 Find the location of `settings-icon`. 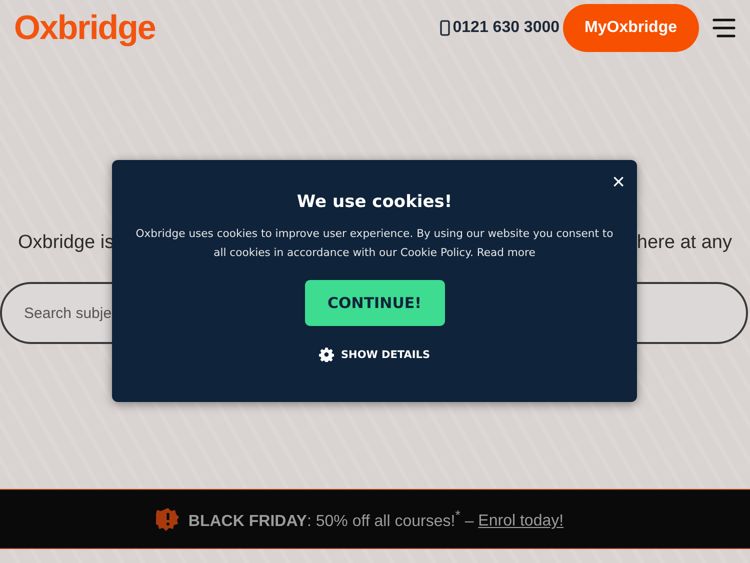

settings-icon is located at coordinates (326, 354).